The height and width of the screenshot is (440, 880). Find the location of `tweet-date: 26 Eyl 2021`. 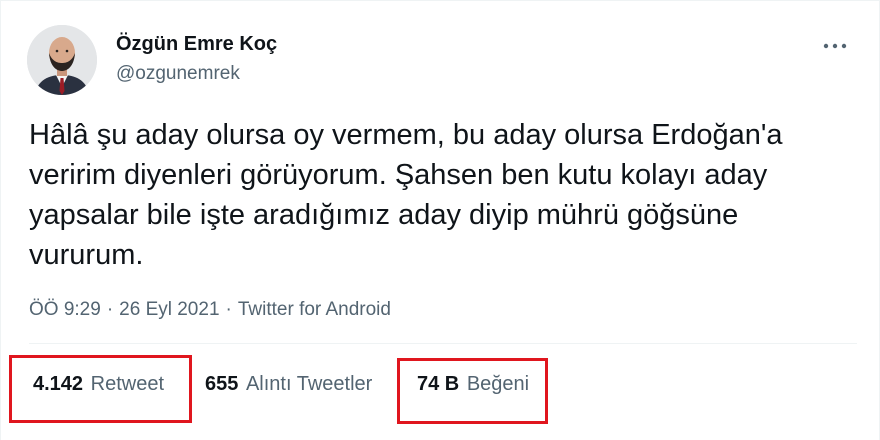

tweet-date: 26 Eyl 2021 is located at coordinates (169, 309).